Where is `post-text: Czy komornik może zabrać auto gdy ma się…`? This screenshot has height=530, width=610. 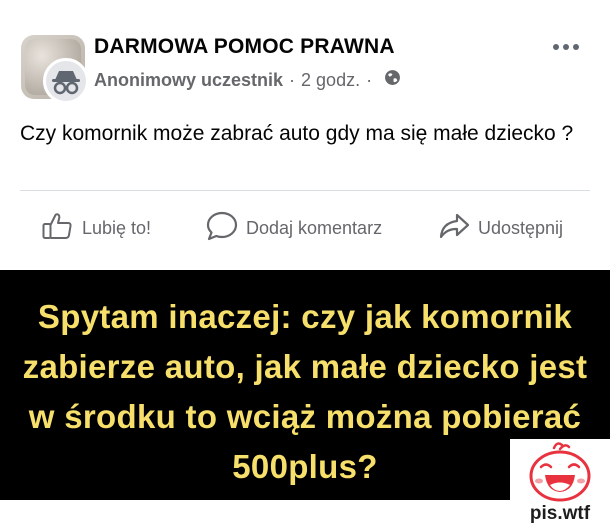 post-text: Czy komornik może zabrać auto gdy ma się… is located at coordinates (297, 133).